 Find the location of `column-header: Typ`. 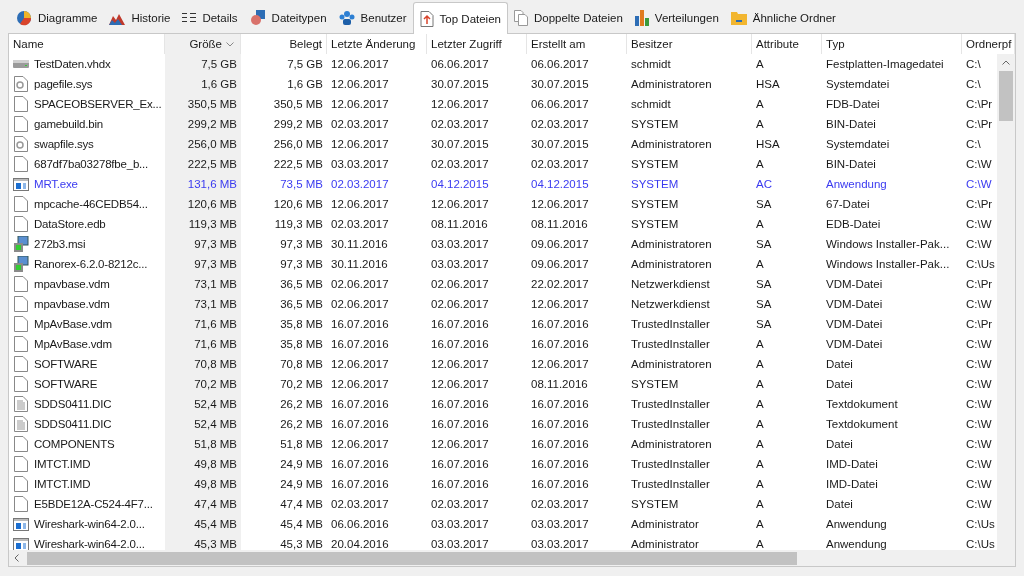

column-header: Typ is located at coordinates (892, 44).